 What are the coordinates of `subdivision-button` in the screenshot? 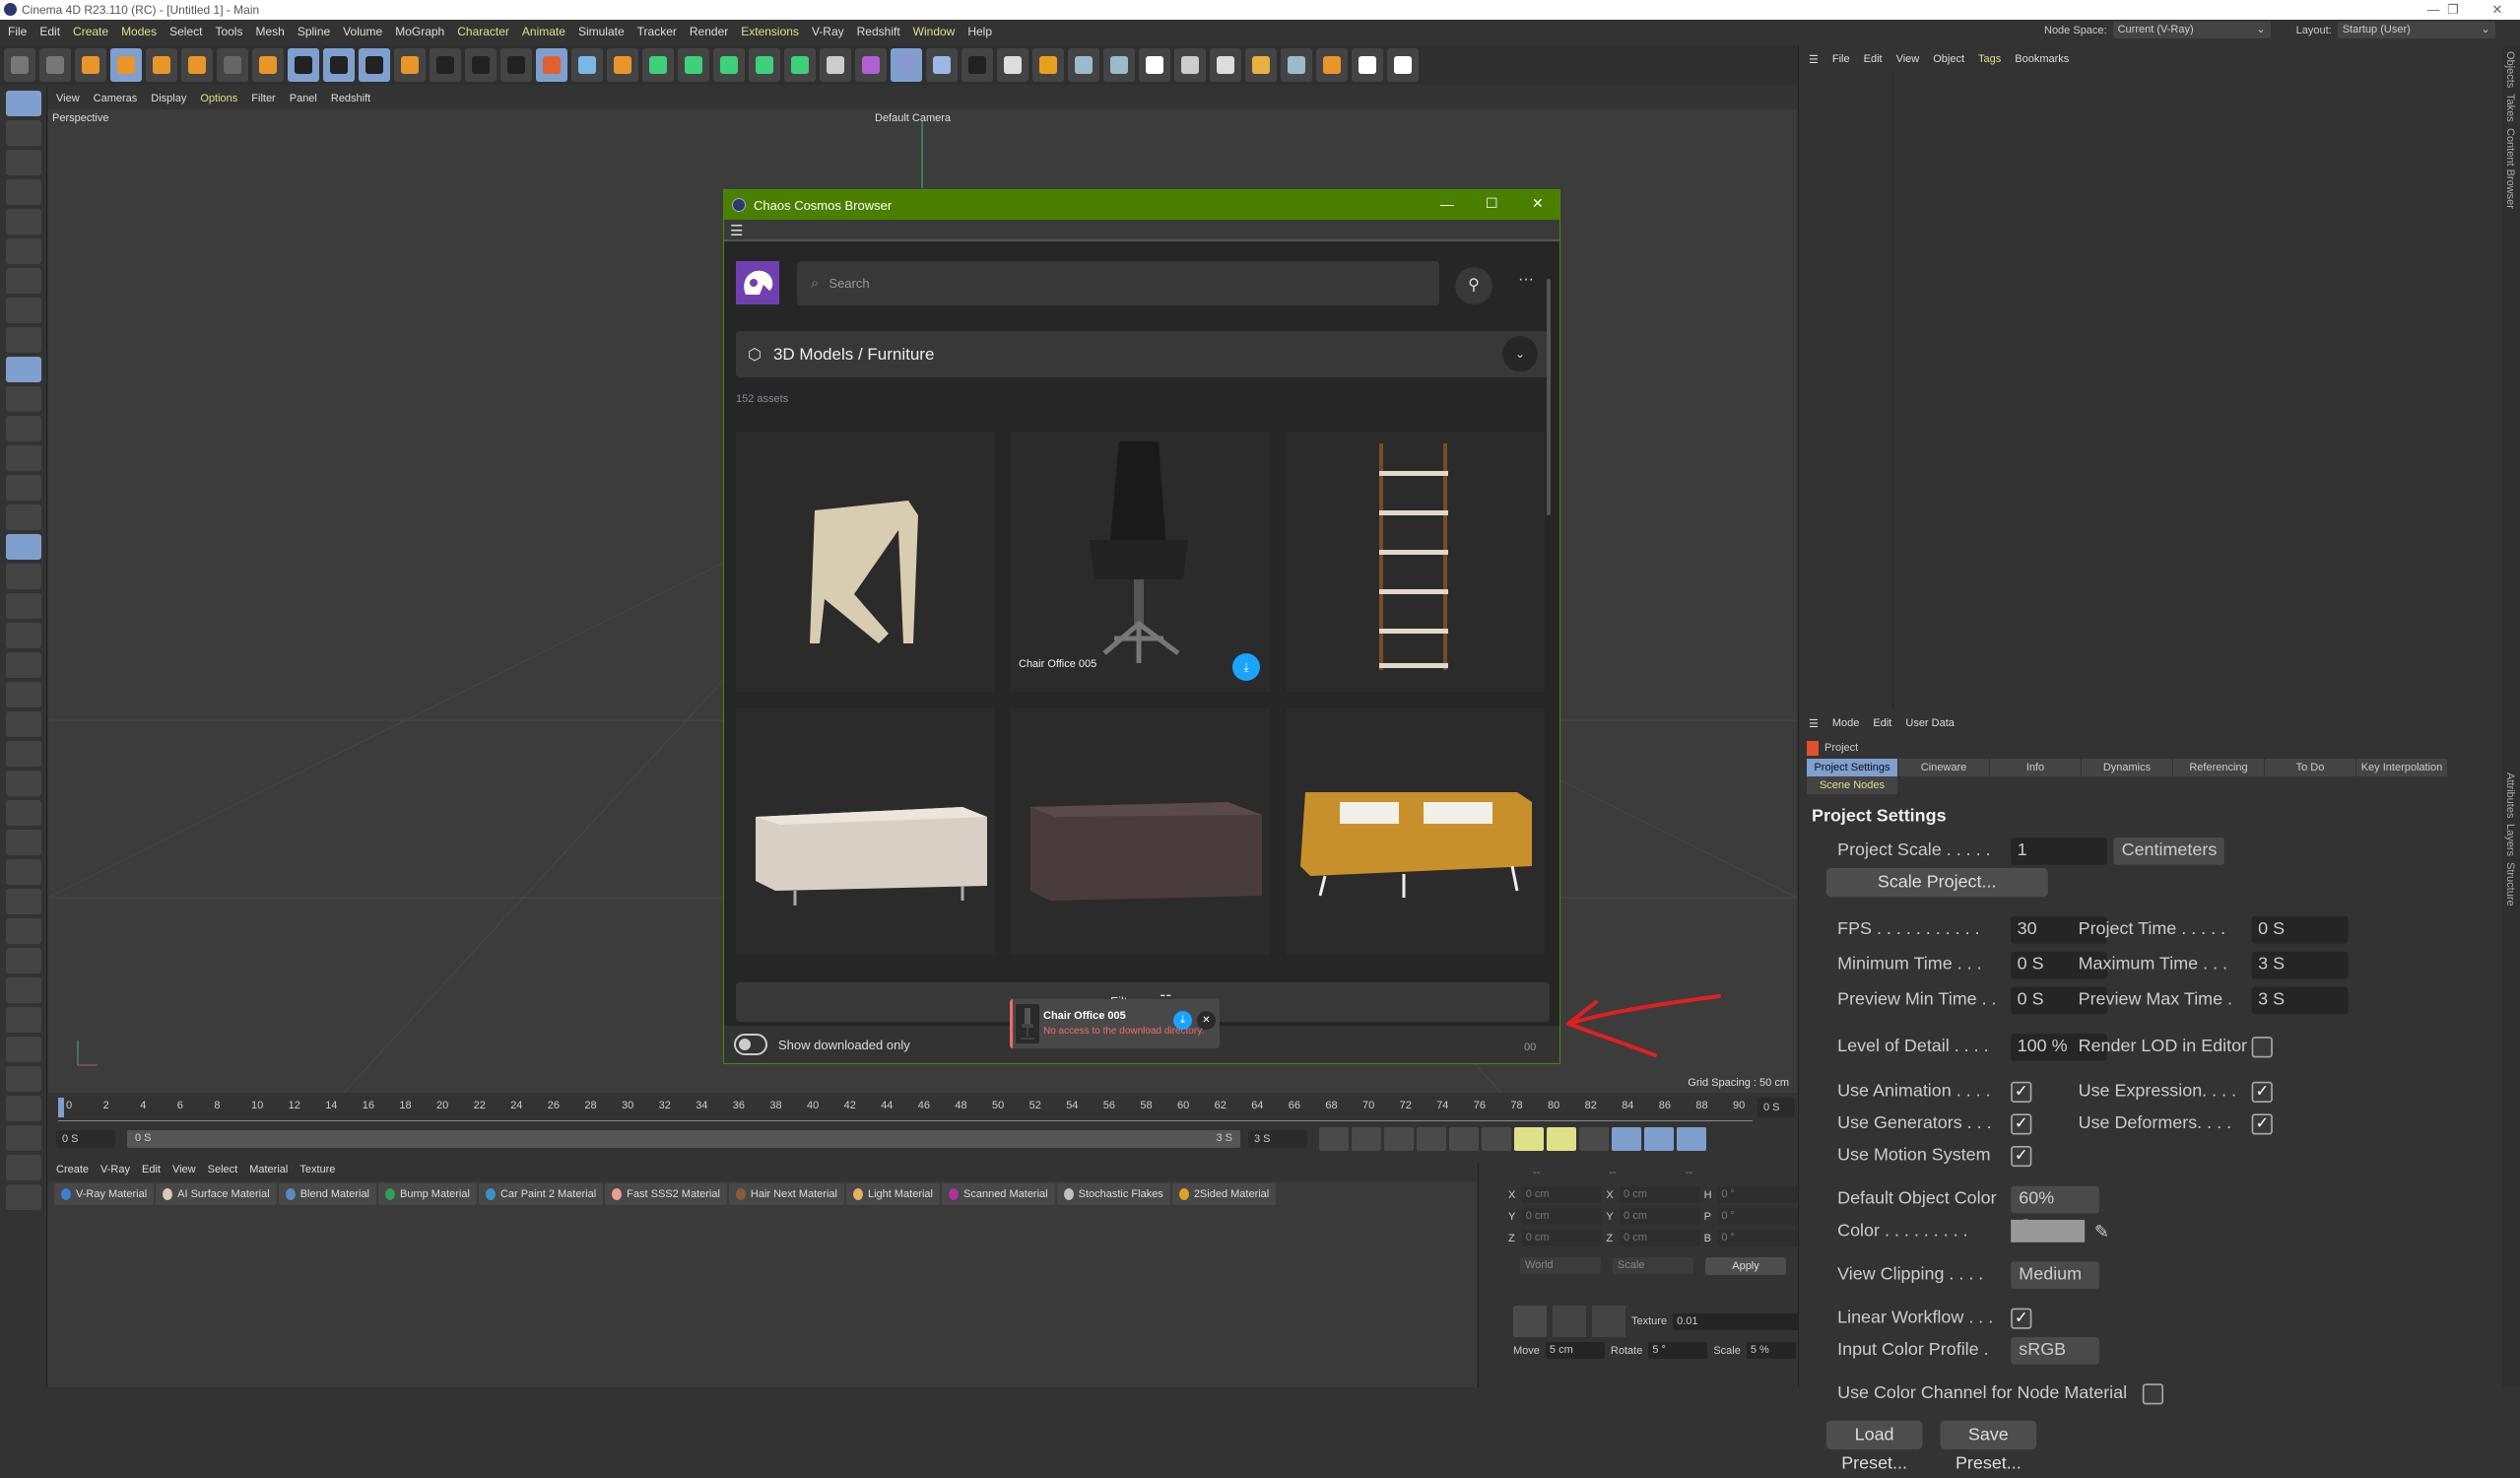 It's located at (658, 65).